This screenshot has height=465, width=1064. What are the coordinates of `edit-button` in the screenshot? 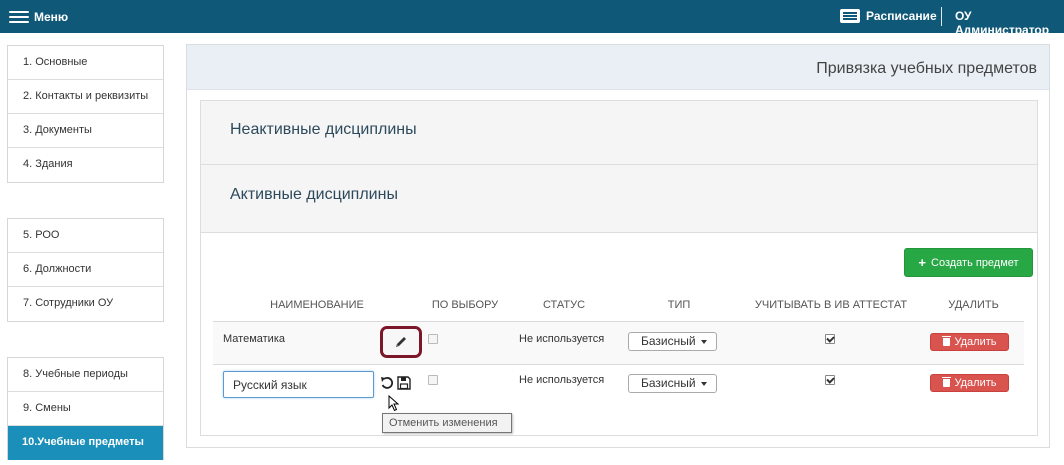 It's located at (401, 342).